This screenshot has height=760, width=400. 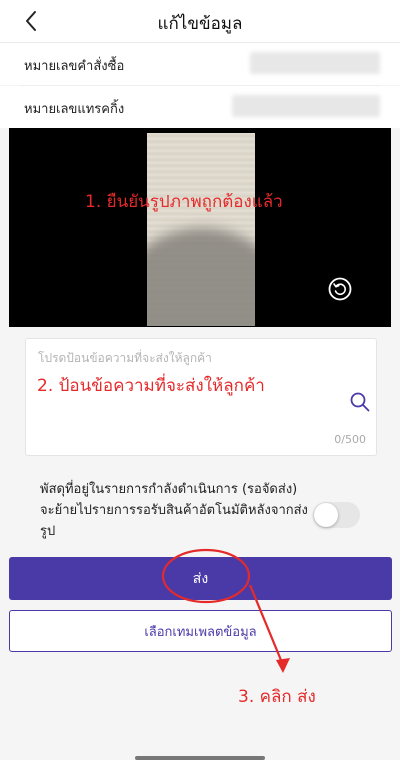 I want to click on header-bar: แก้ไขข้อมูล, so click(x=200, y=21).